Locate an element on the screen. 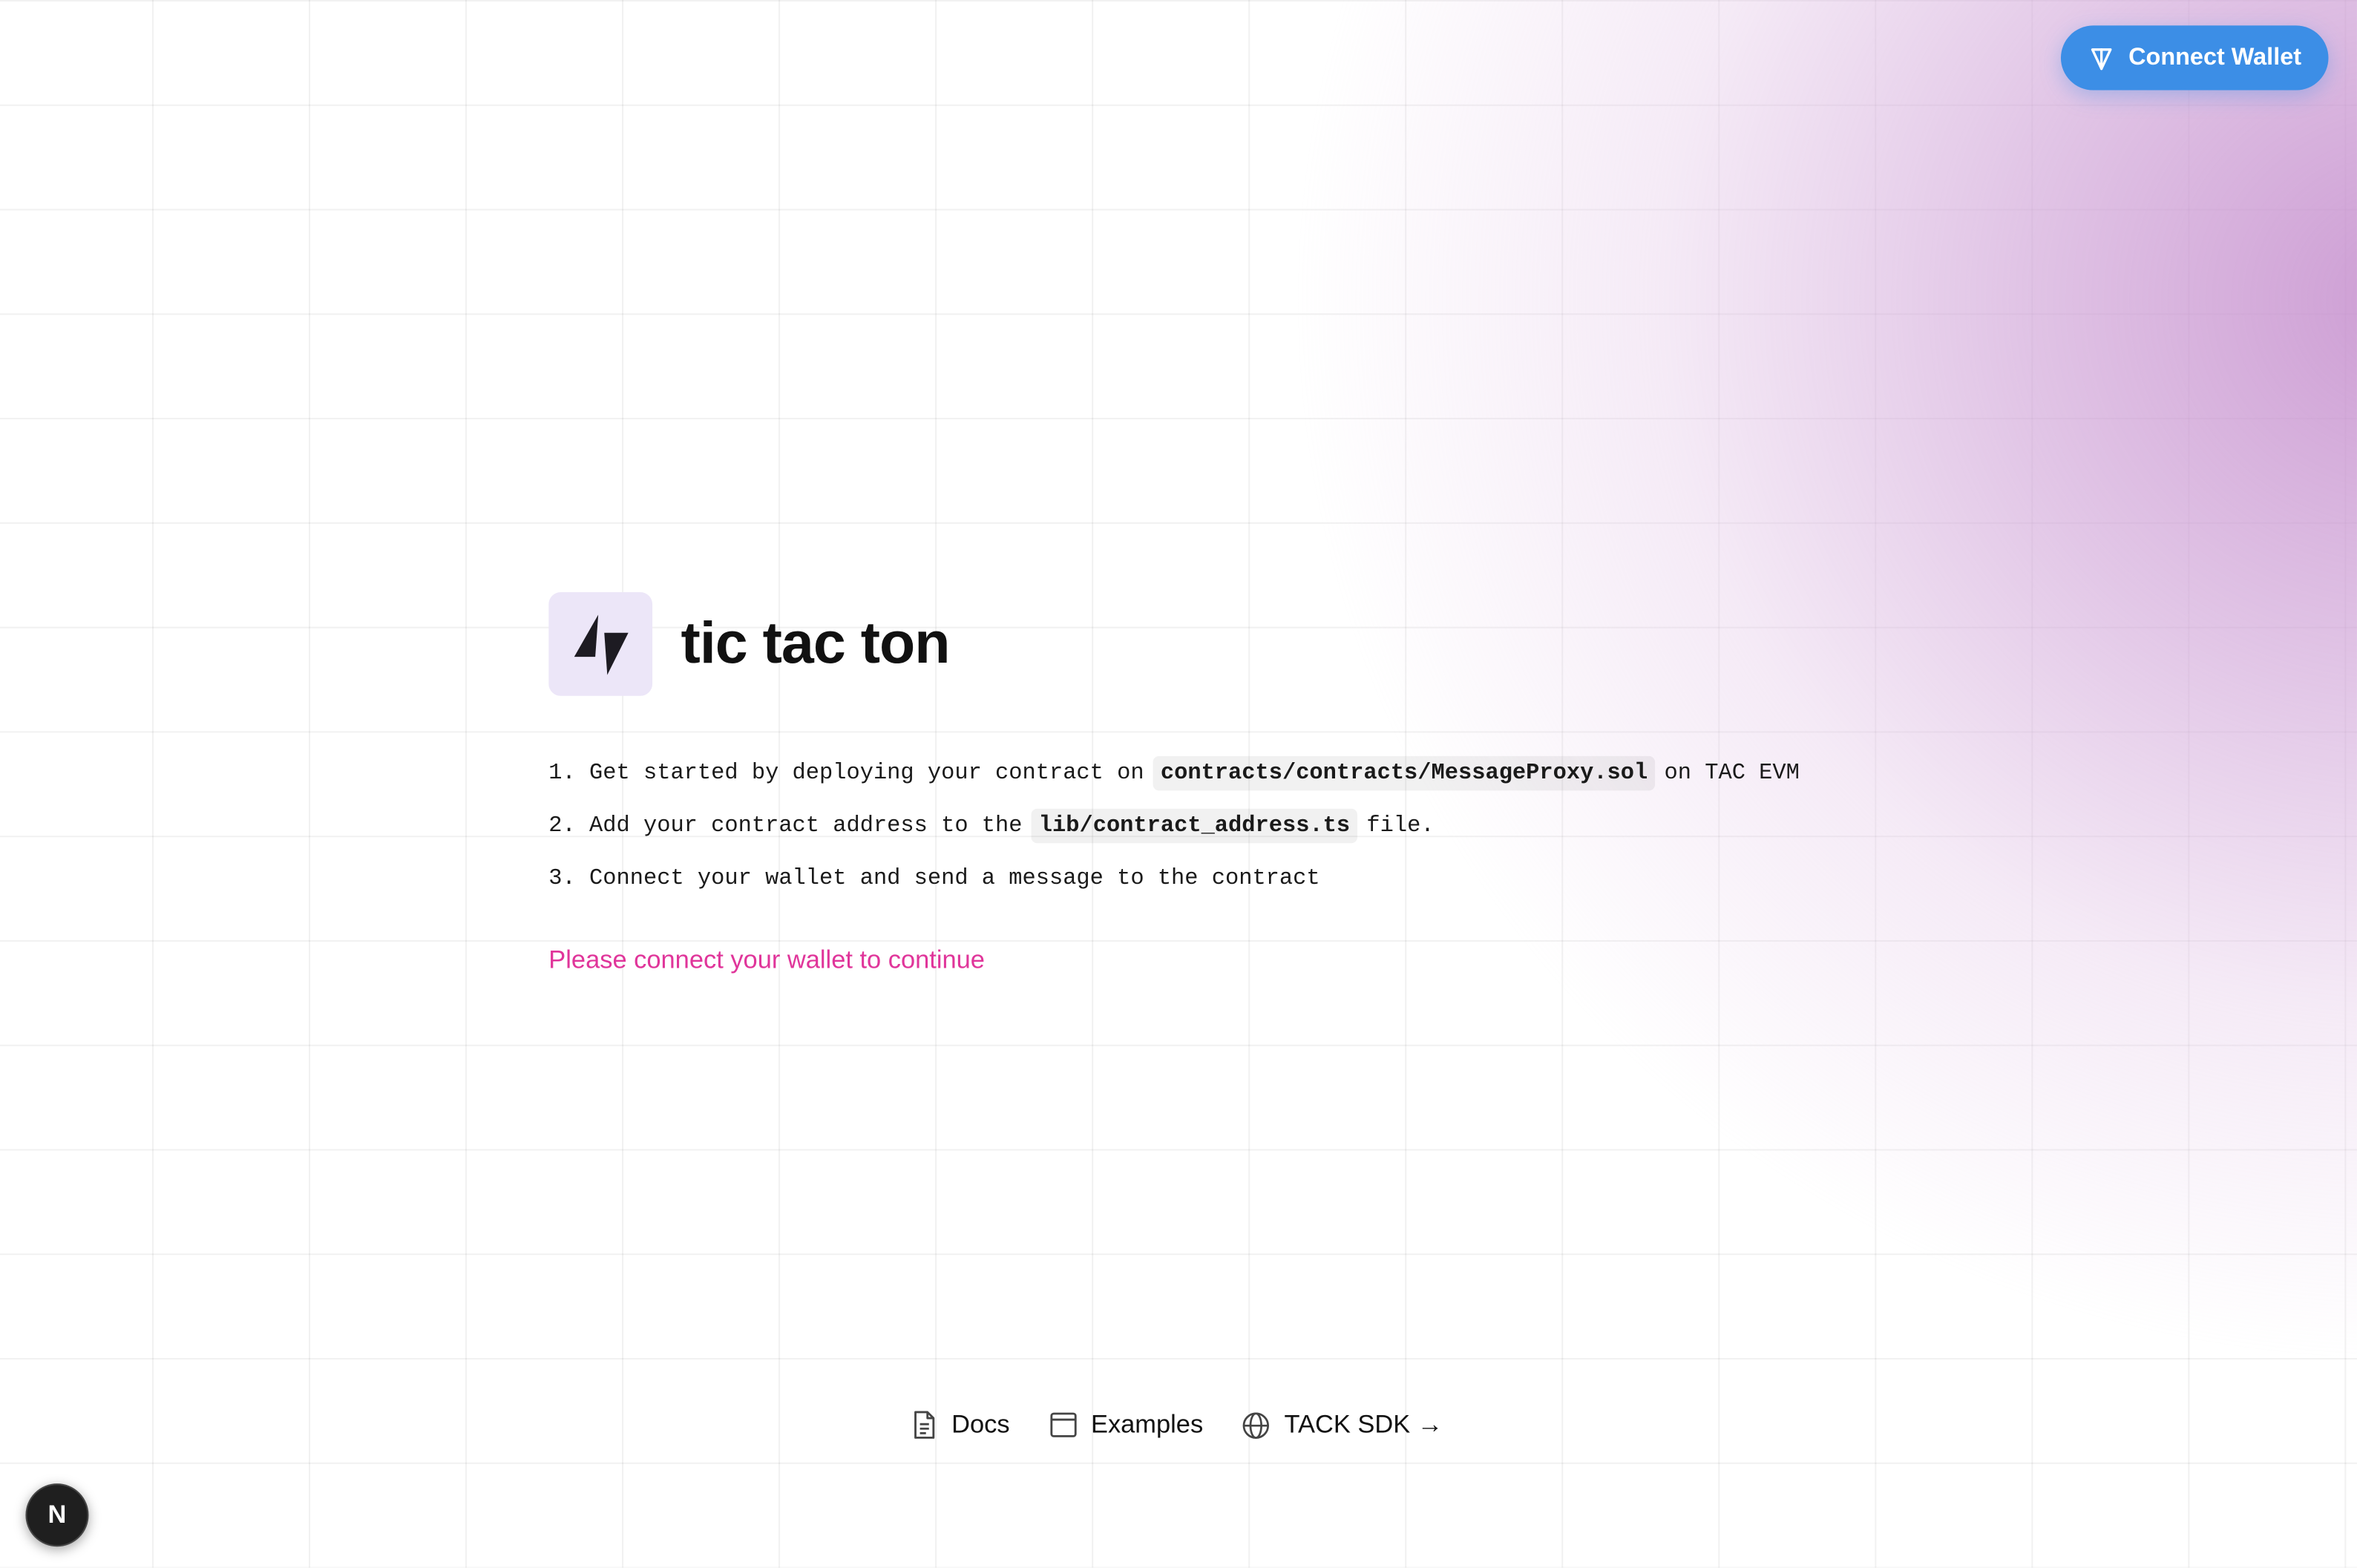  tack-sdk-link-label: TACK SDK → is located at coordinates (1363, 1424).